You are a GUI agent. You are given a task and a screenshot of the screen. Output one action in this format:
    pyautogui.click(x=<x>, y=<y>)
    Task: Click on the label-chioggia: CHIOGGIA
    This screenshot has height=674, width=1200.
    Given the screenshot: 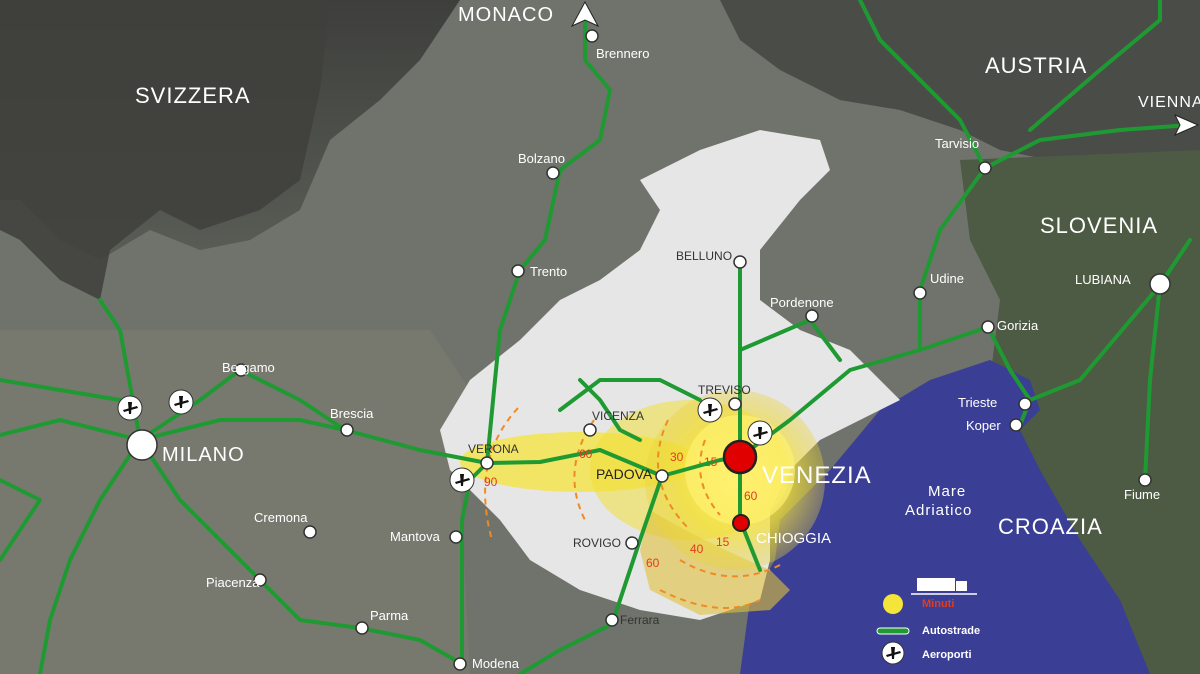 What is the action you would take?
    pyautogui.click(x=793, y=538)
    